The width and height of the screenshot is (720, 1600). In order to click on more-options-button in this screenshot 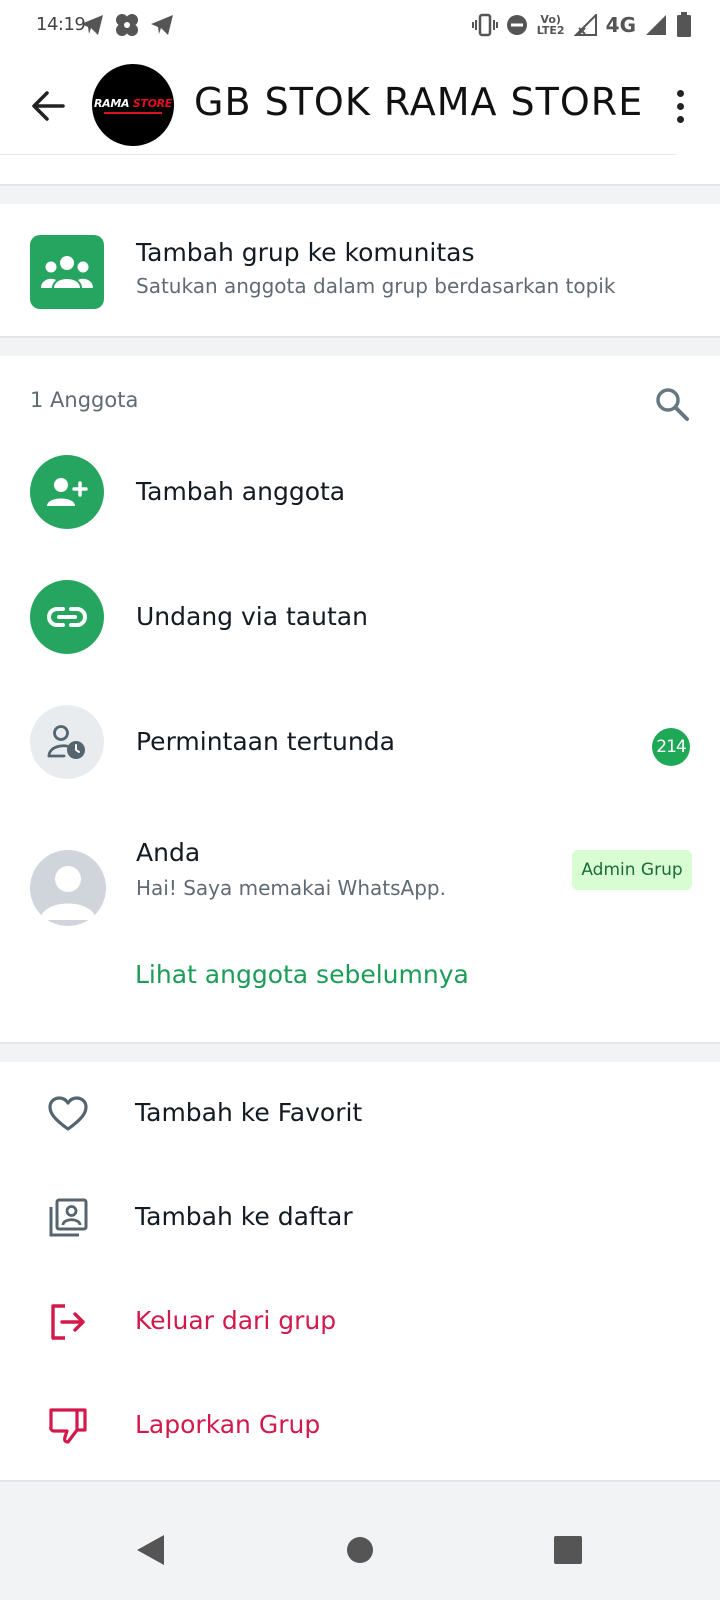, I will do `click(680, 106)`.